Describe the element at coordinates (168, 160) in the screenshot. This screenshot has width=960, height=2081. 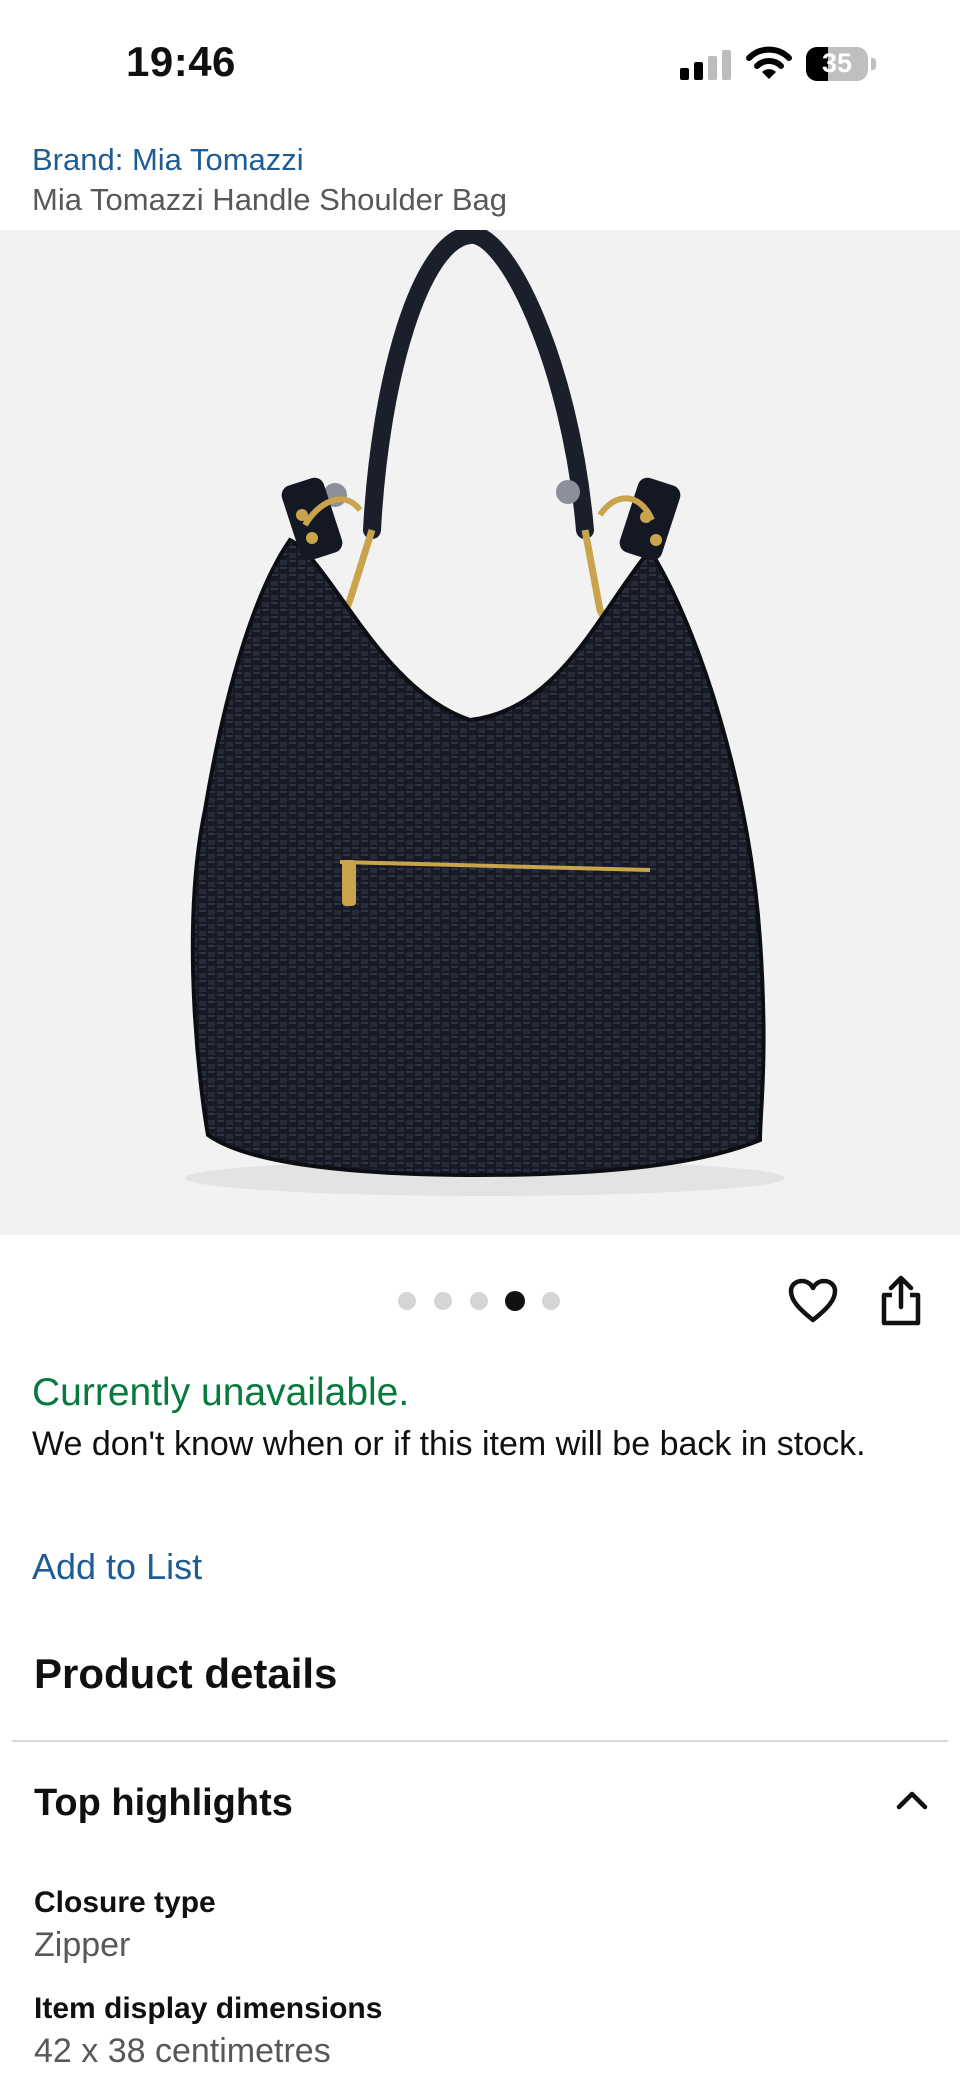
I see `brand-link: Brand: Mia Tomazzi` at that location.